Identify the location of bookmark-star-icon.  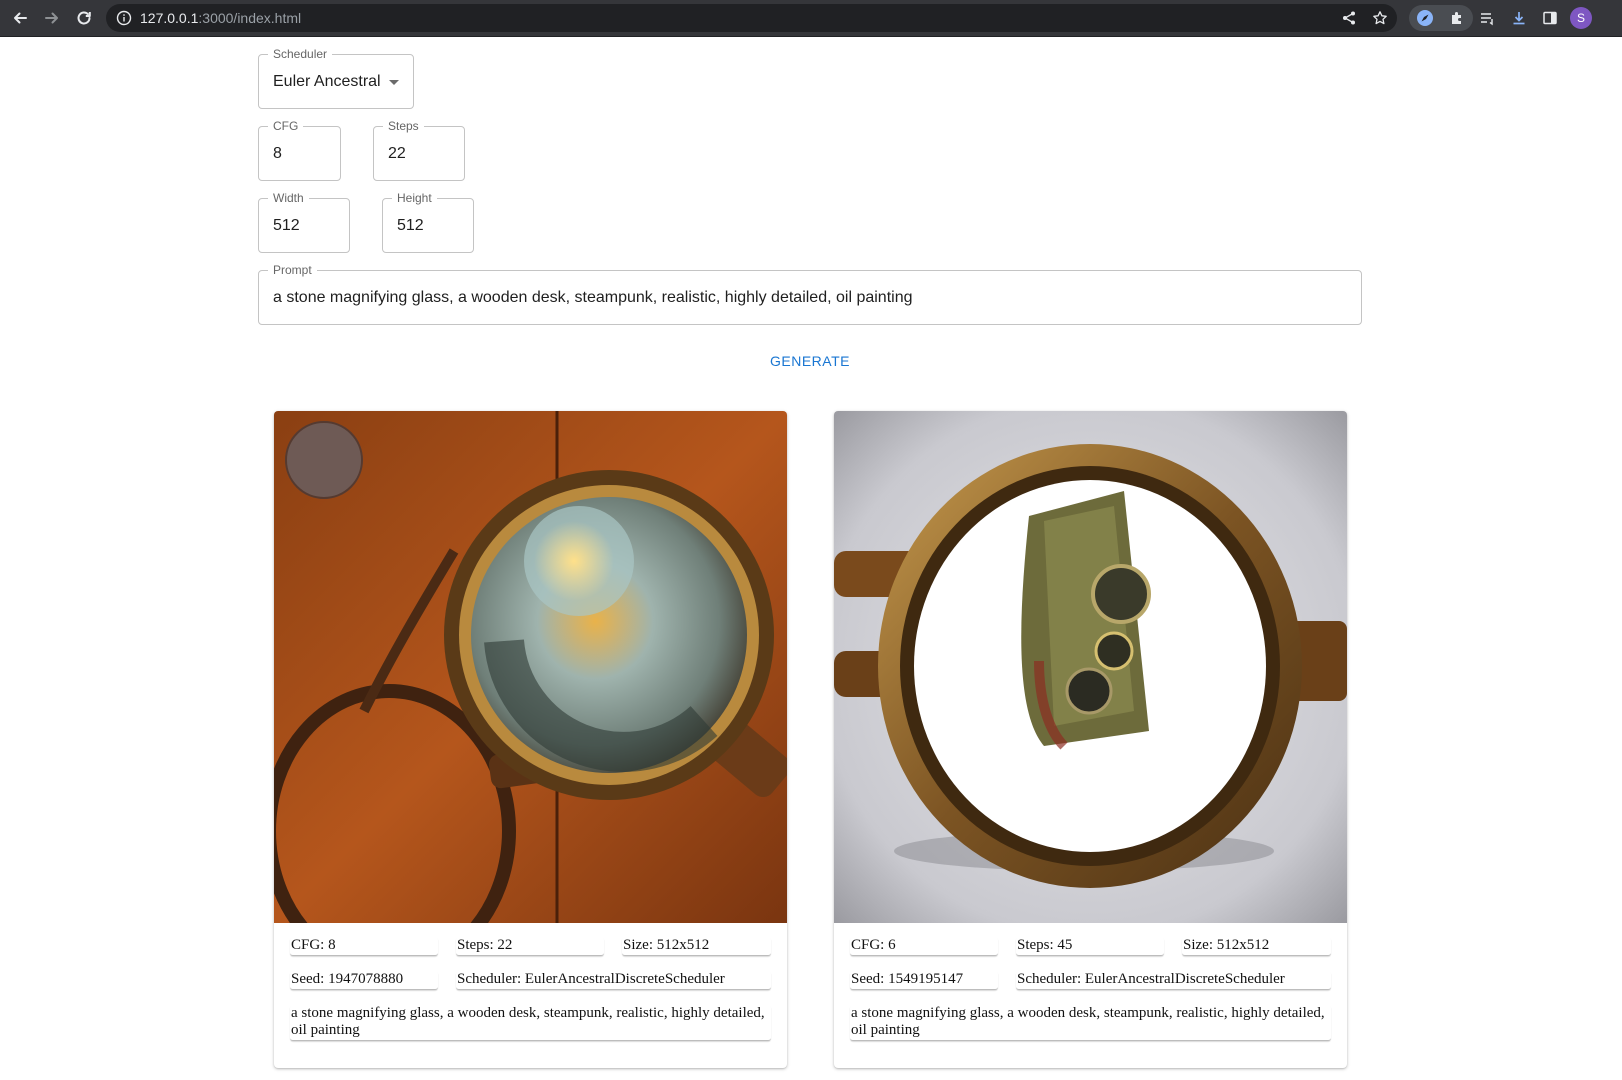
(1380, 18).